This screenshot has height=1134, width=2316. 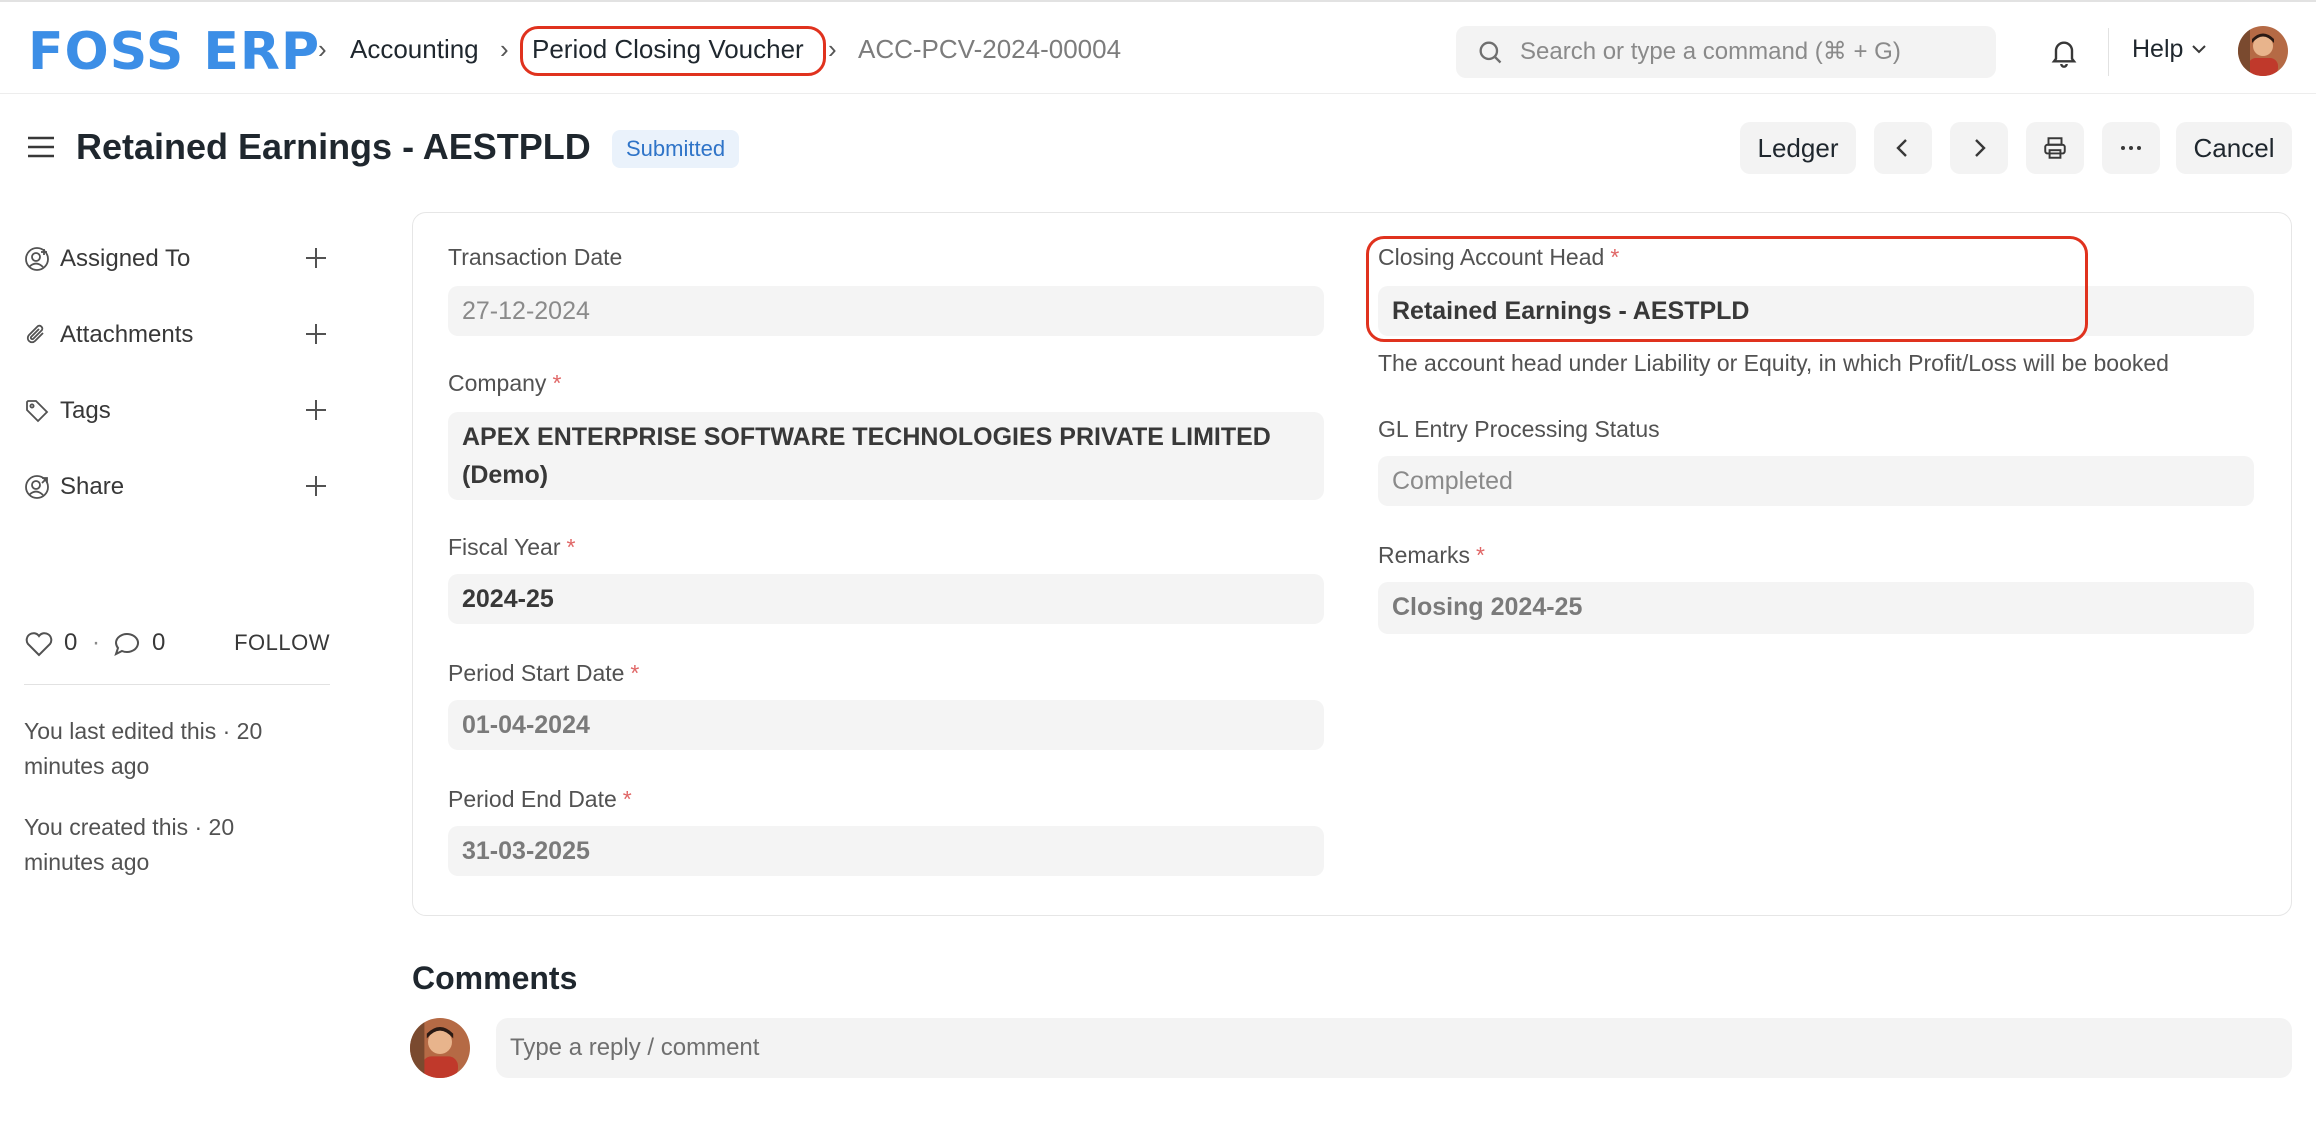 I want to click on breadcrumb-document-id: ACC-PCV-2024-00004, so click(x=990, y=49).